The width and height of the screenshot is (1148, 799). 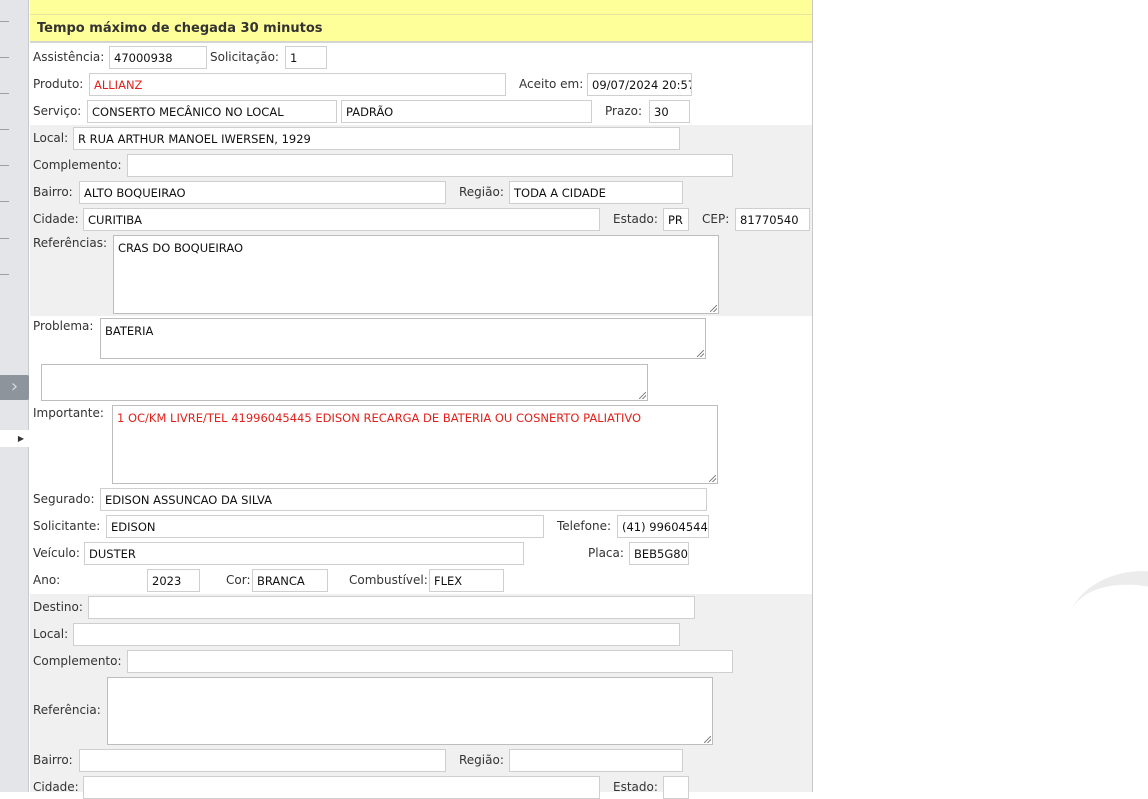 I want to click on segurado-label: Segurado:, so click(x=64, y=499).